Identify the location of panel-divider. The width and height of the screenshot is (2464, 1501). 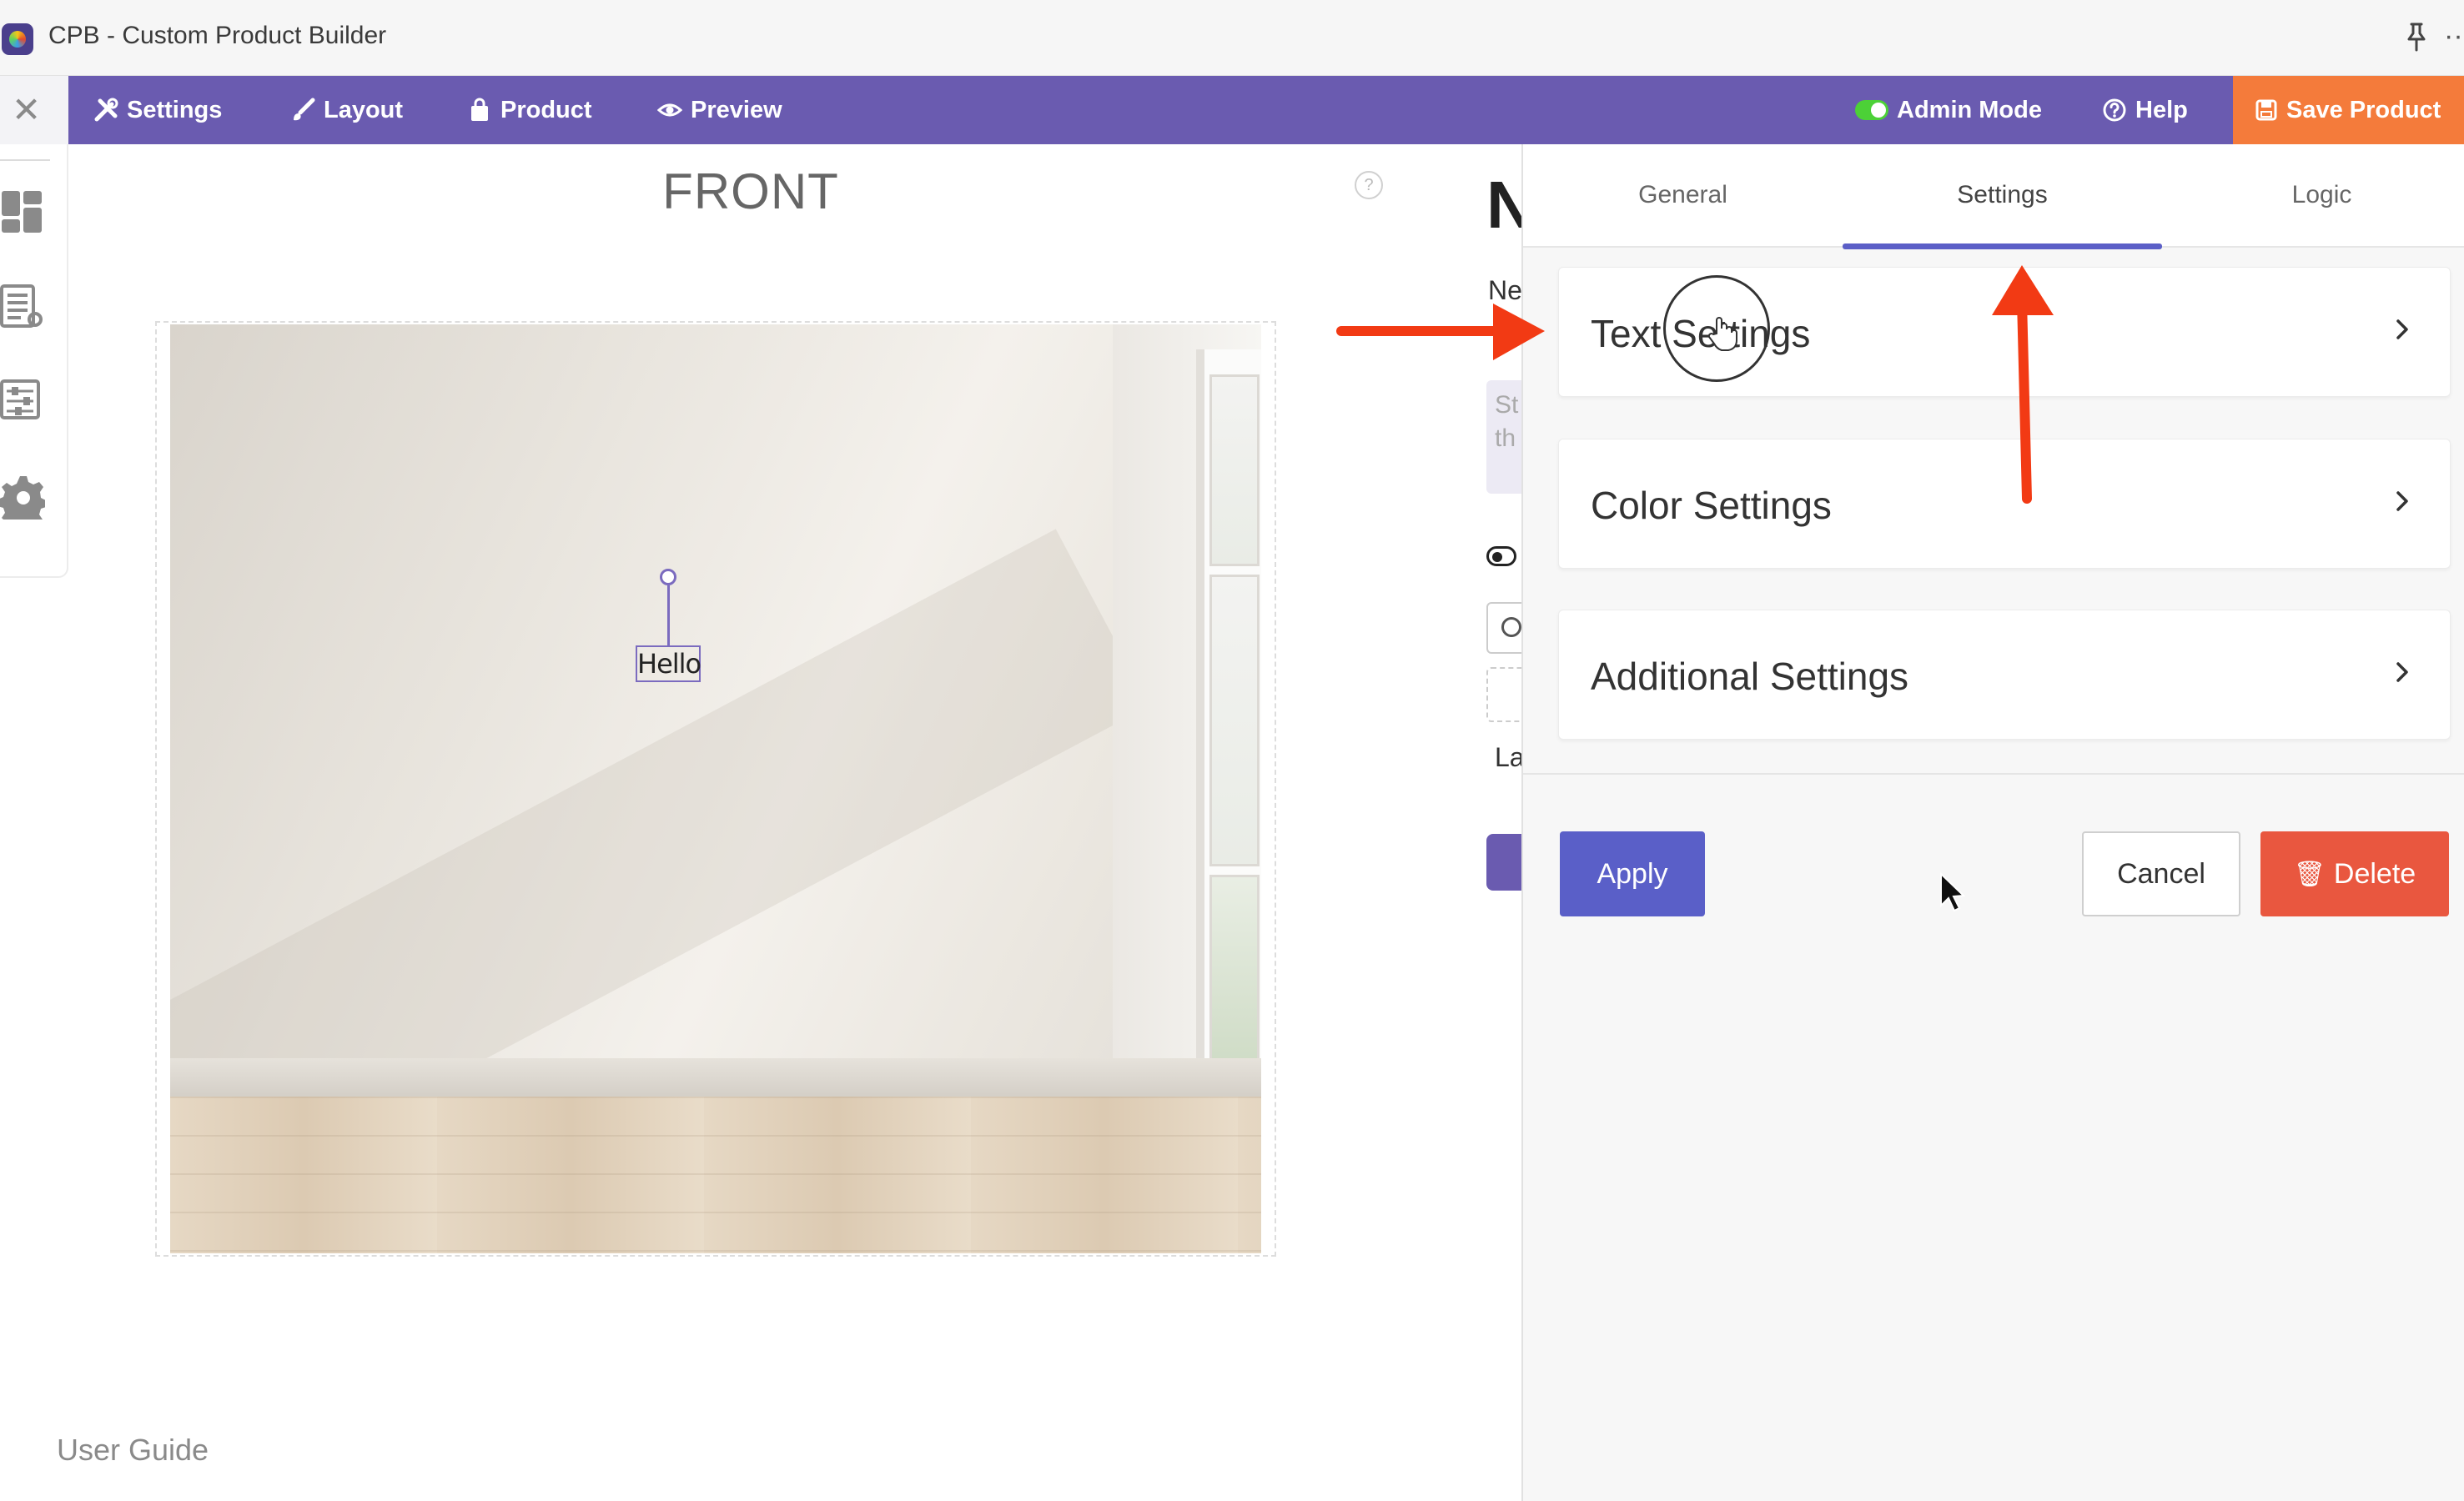
(1994, 774).